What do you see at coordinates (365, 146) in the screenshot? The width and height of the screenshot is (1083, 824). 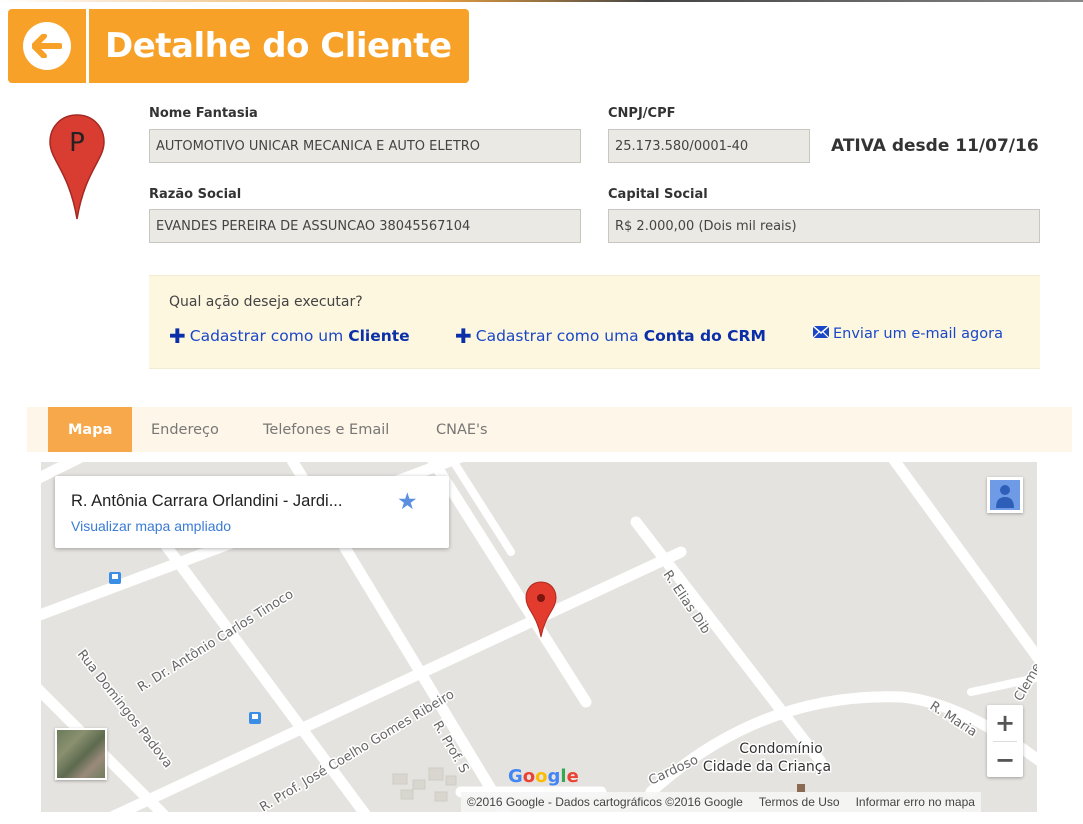 I see `nome-fantasia-field: AUTOMOTIVO UNICAR MECANICA E AUTO ELETRO` at bounding box center [365, 146].